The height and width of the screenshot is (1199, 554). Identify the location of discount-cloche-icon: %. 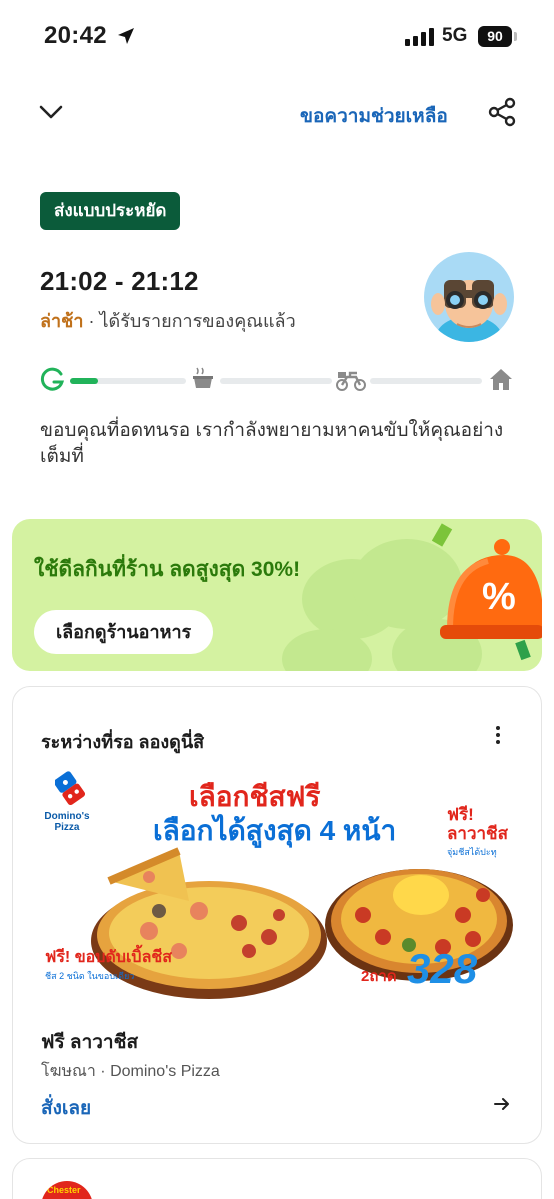
(487, 592).